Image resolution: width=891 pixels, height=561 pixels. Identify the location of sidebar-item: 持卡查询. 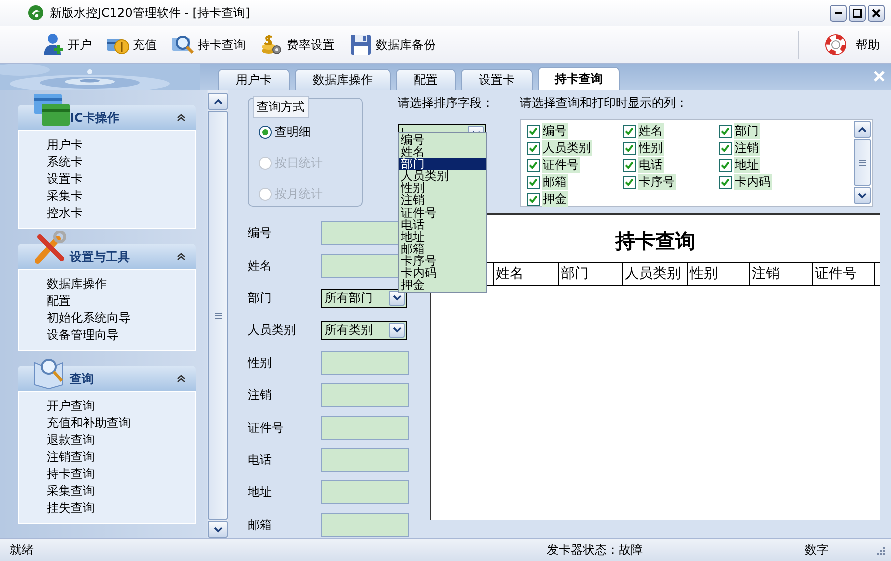
(71, 474).